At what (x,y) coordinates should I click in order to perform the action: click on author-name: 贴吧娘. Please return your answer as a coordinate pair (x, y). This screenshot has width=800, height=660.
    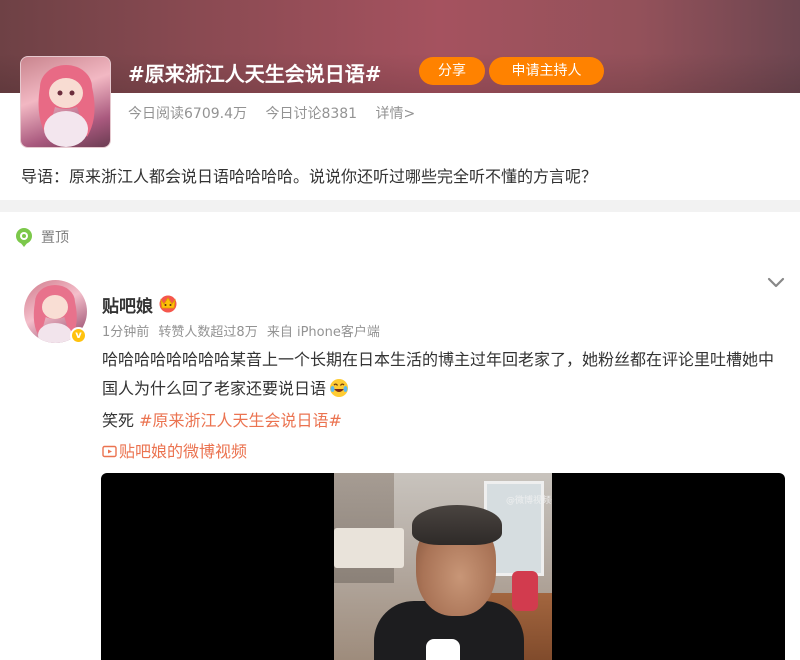
    Looking at the image, I should click on (127, 304).